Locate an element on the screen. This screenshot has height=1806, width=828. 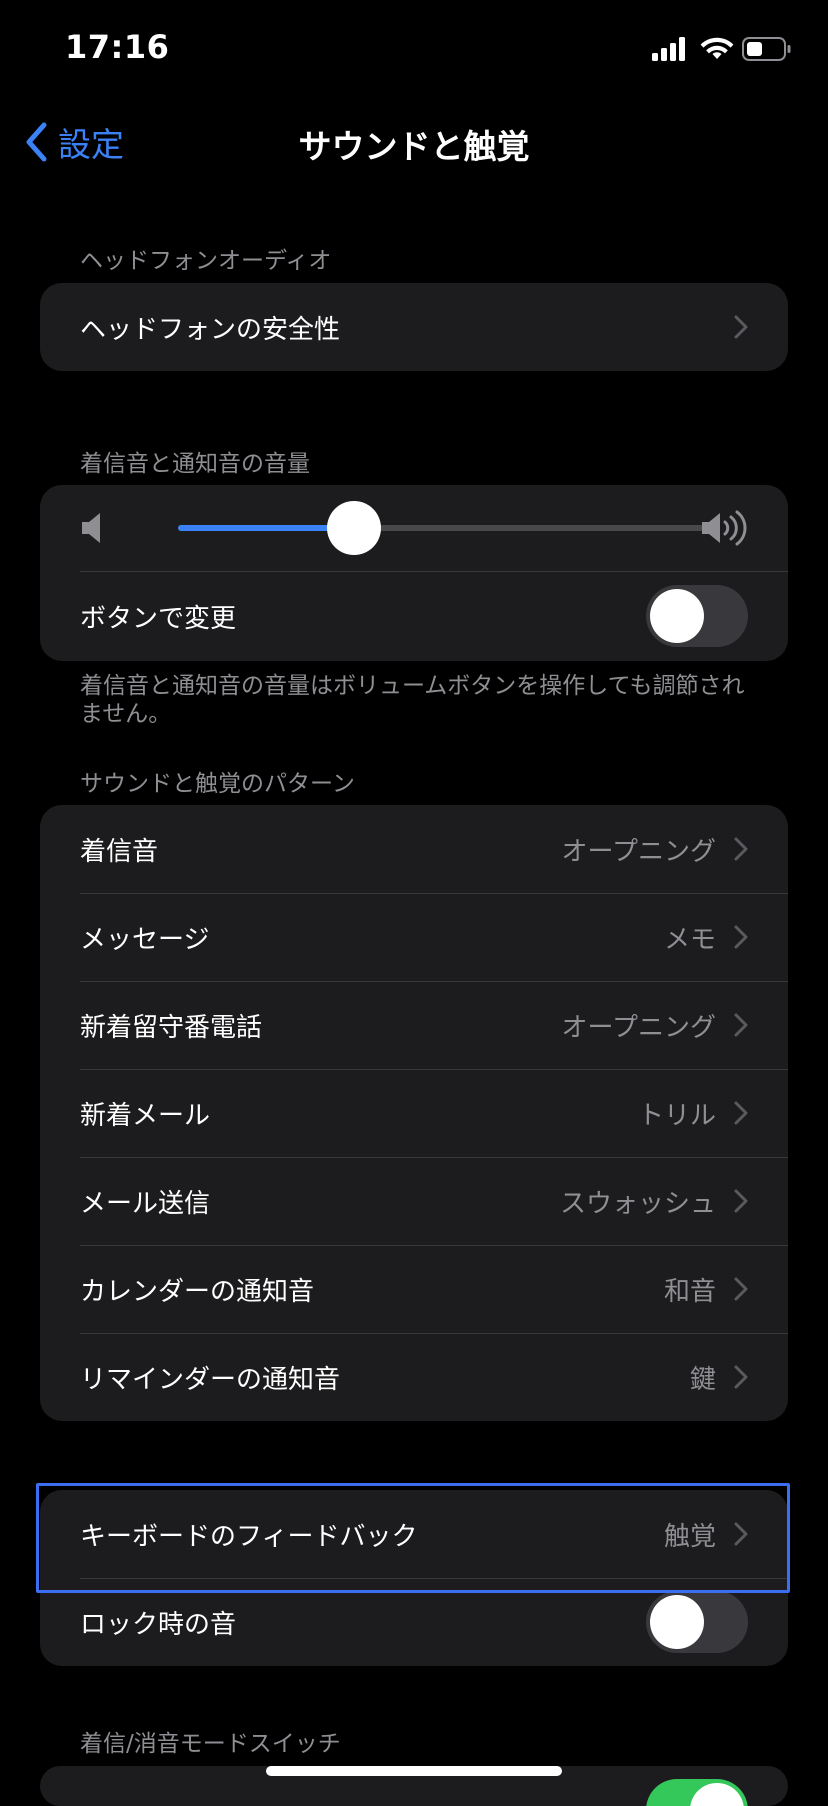
lock-sound-toggle is located at coordinates (697, 1622).